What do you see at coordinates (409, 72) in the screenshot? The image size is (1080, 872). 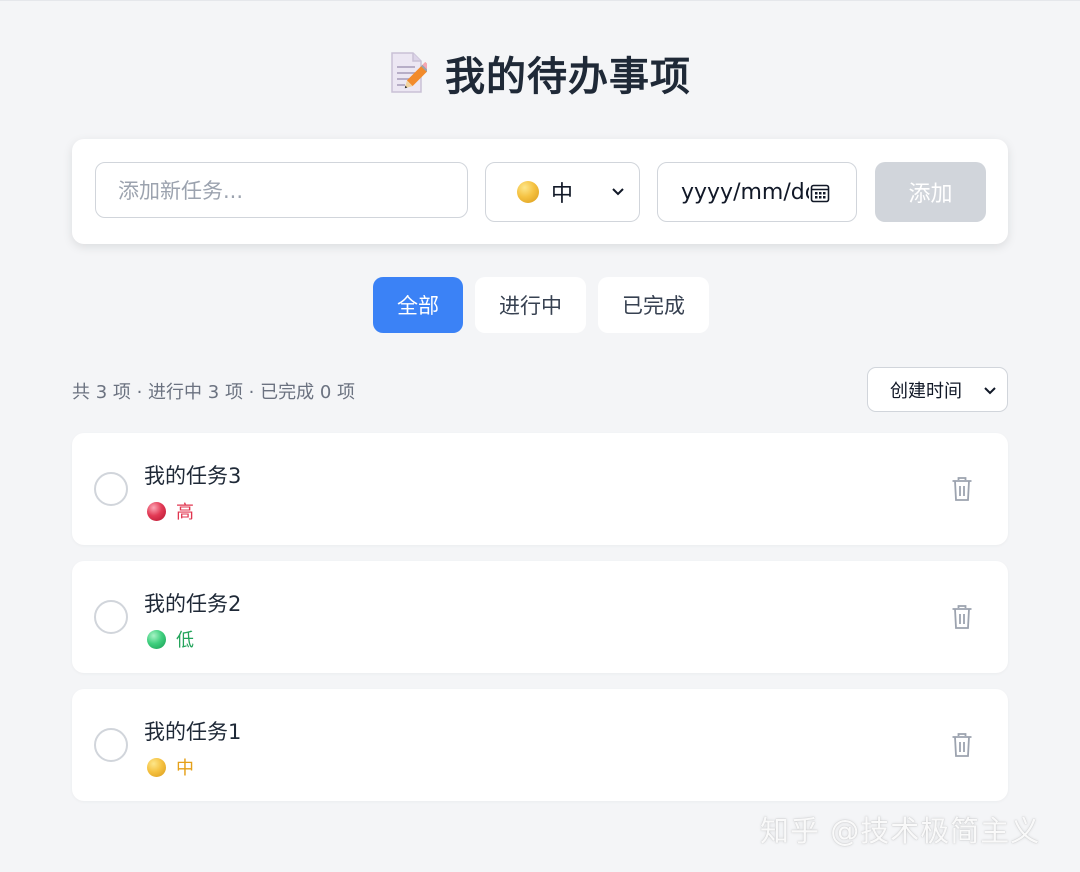 I see `memo-pencil-icon` at bounding box center [409, 72].